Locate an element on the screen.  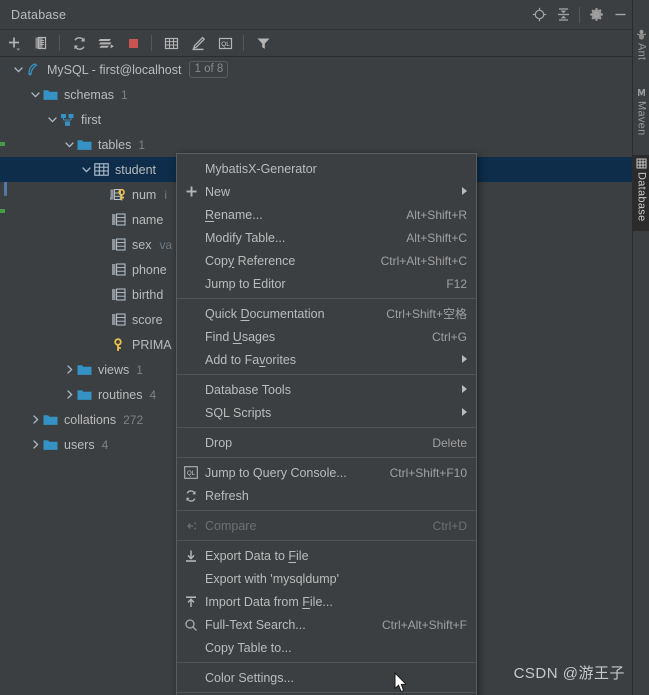
menu-item-label: New is located at coordinates (218, 191).